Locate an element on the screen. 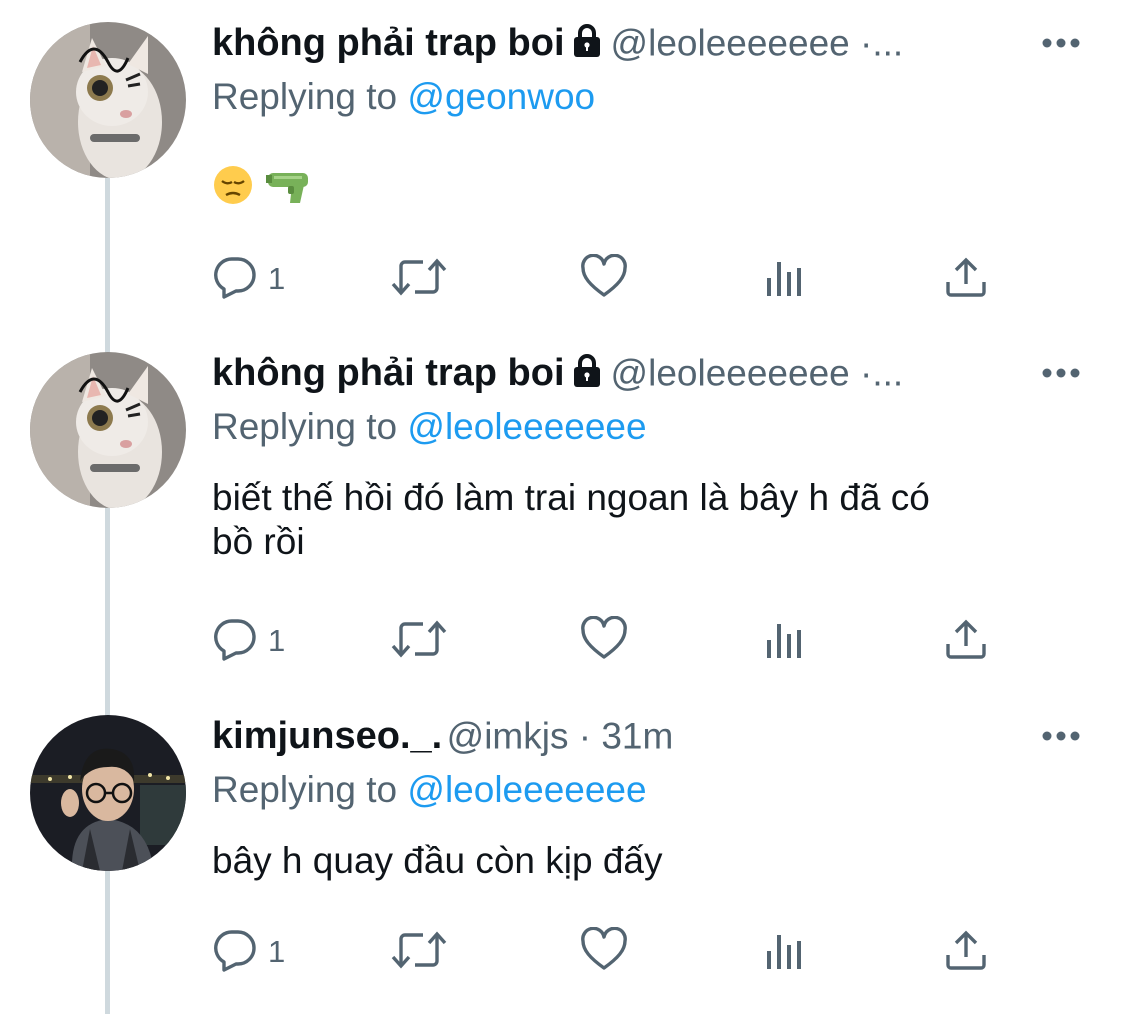 The image size is (1125, 1014). replying-to-link: @geonwoo is located at coordinates (501, 96).